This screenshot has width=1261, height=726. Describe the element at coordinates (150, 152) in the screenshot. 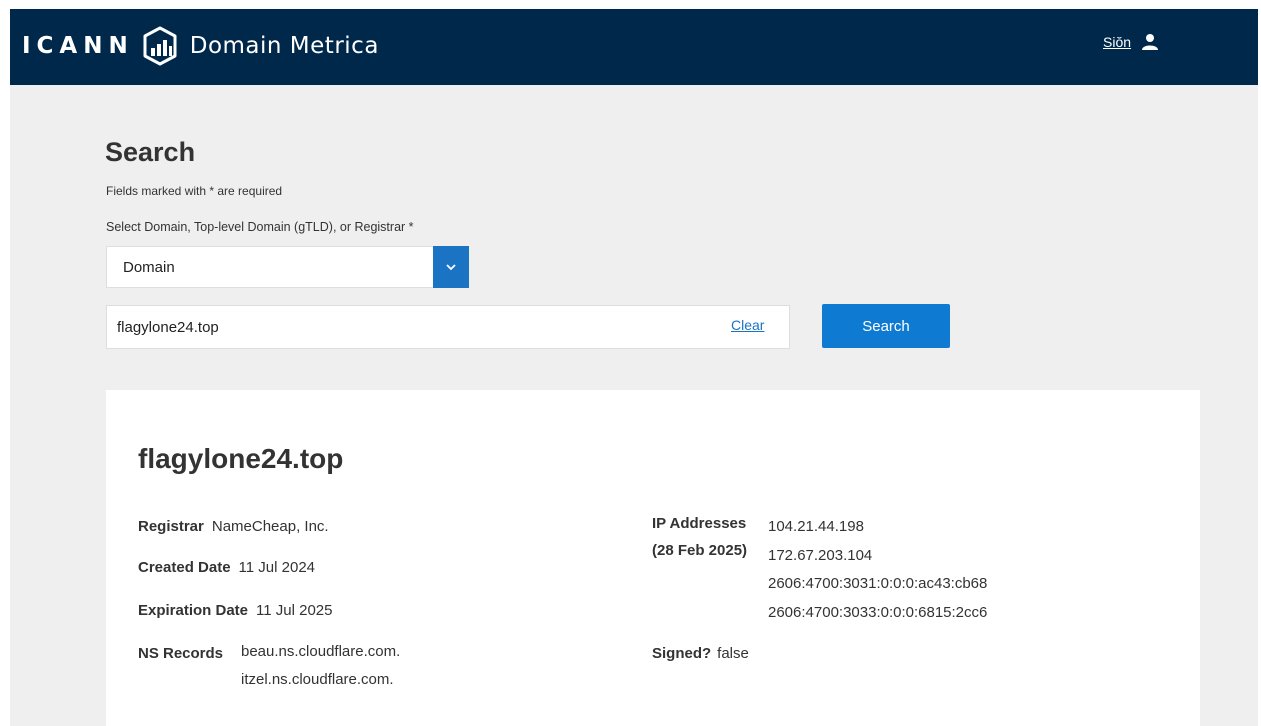

I see `search-title: Search` at that location.